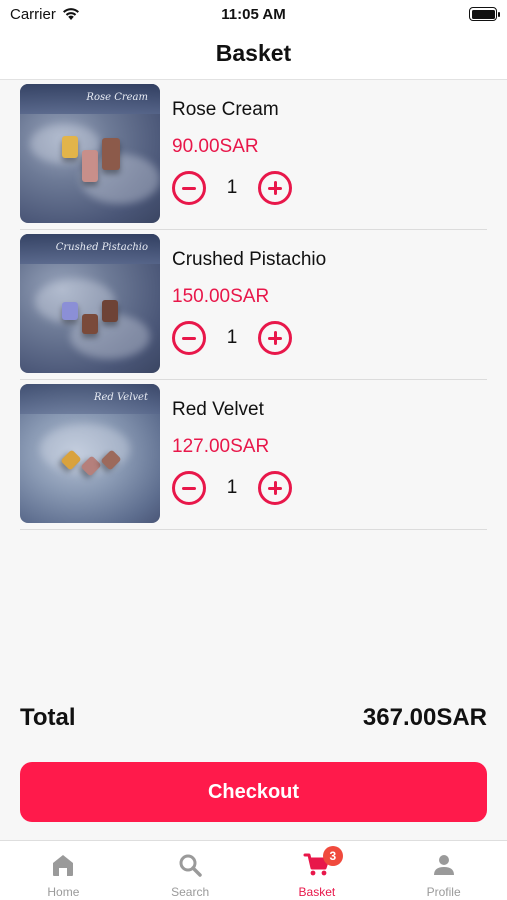  What do you see at coordinates (253, 792) in the screenshot?
I see `checkout-button: Checkout` at bounding box center [253, 792].